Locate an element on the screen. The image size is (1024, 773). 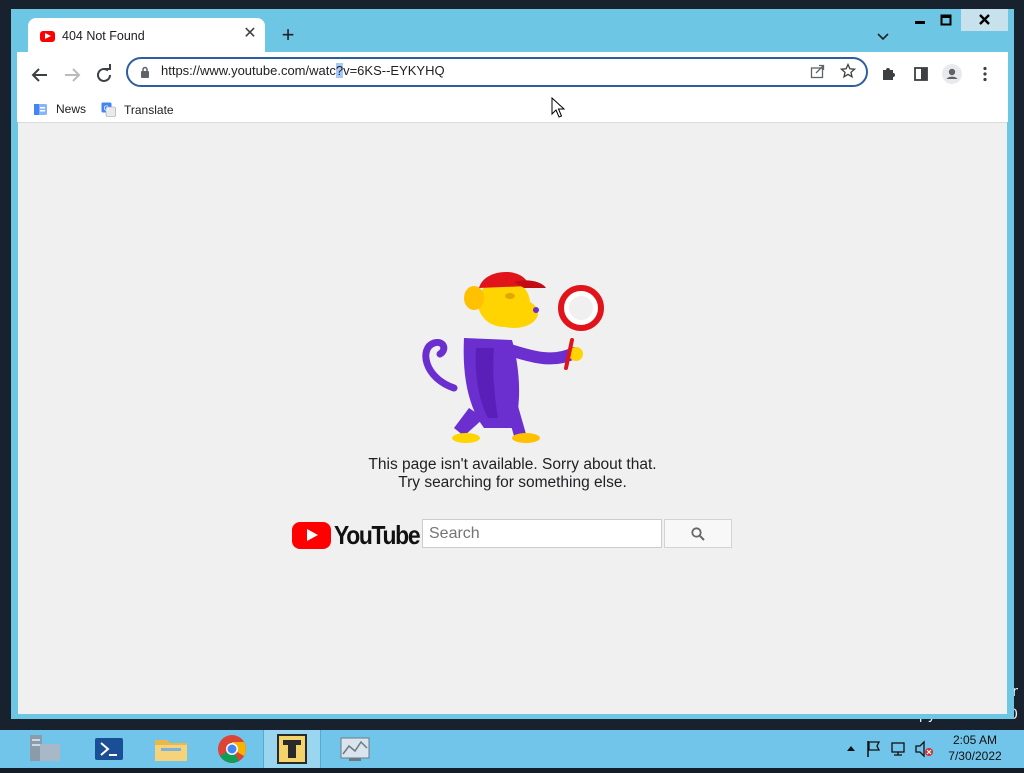
back-arrow-icon is located at coordinates (40, 75).